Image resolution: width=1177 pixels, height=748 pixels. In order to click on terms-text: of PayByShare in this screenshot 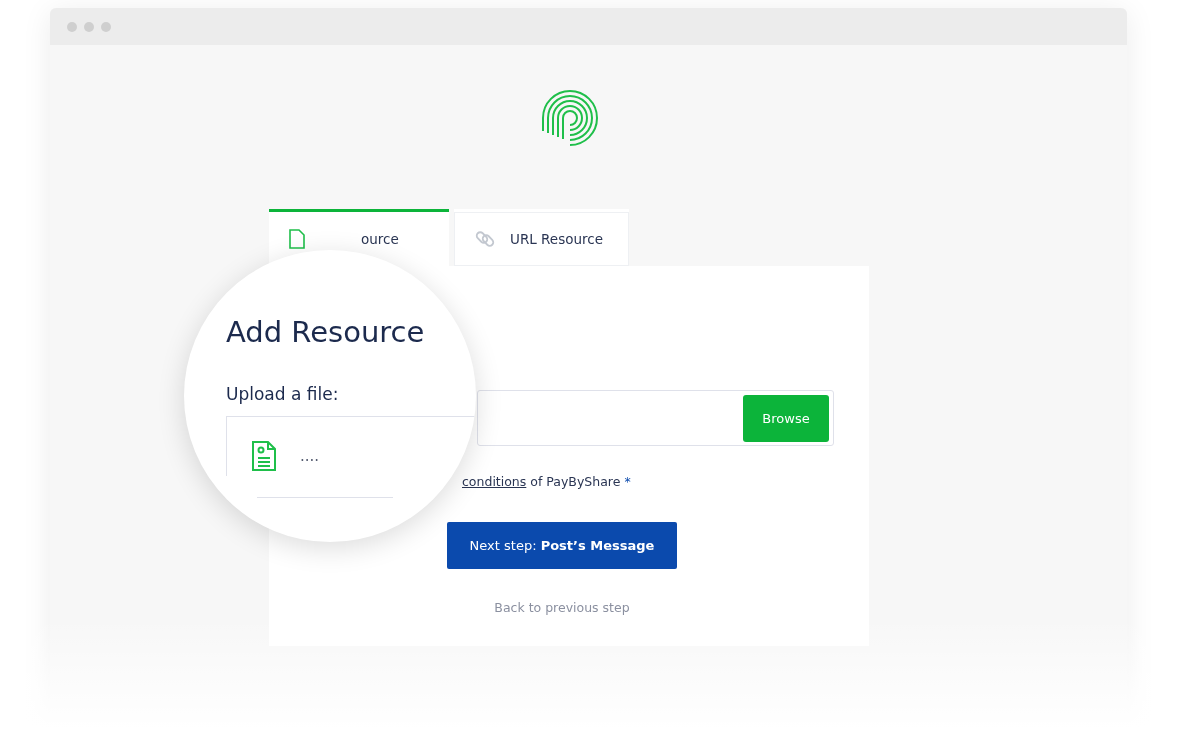, I will do `click(575, 481)`.